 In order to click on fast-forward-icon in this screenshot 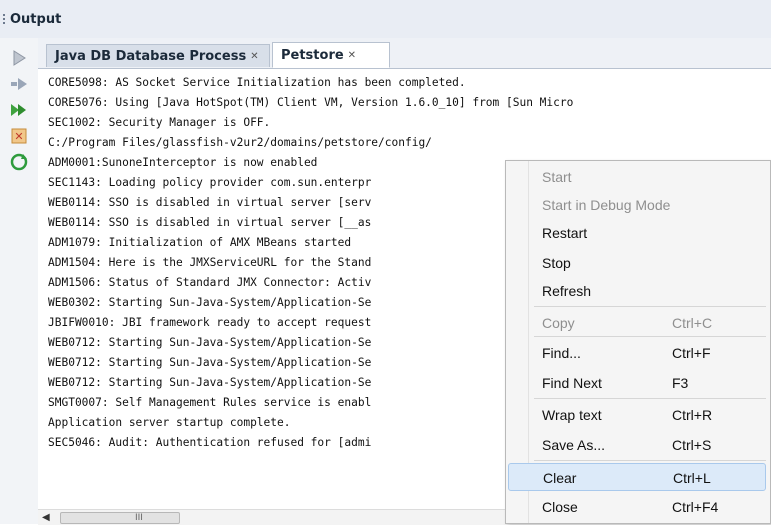, I will do `click(18, 110)`.